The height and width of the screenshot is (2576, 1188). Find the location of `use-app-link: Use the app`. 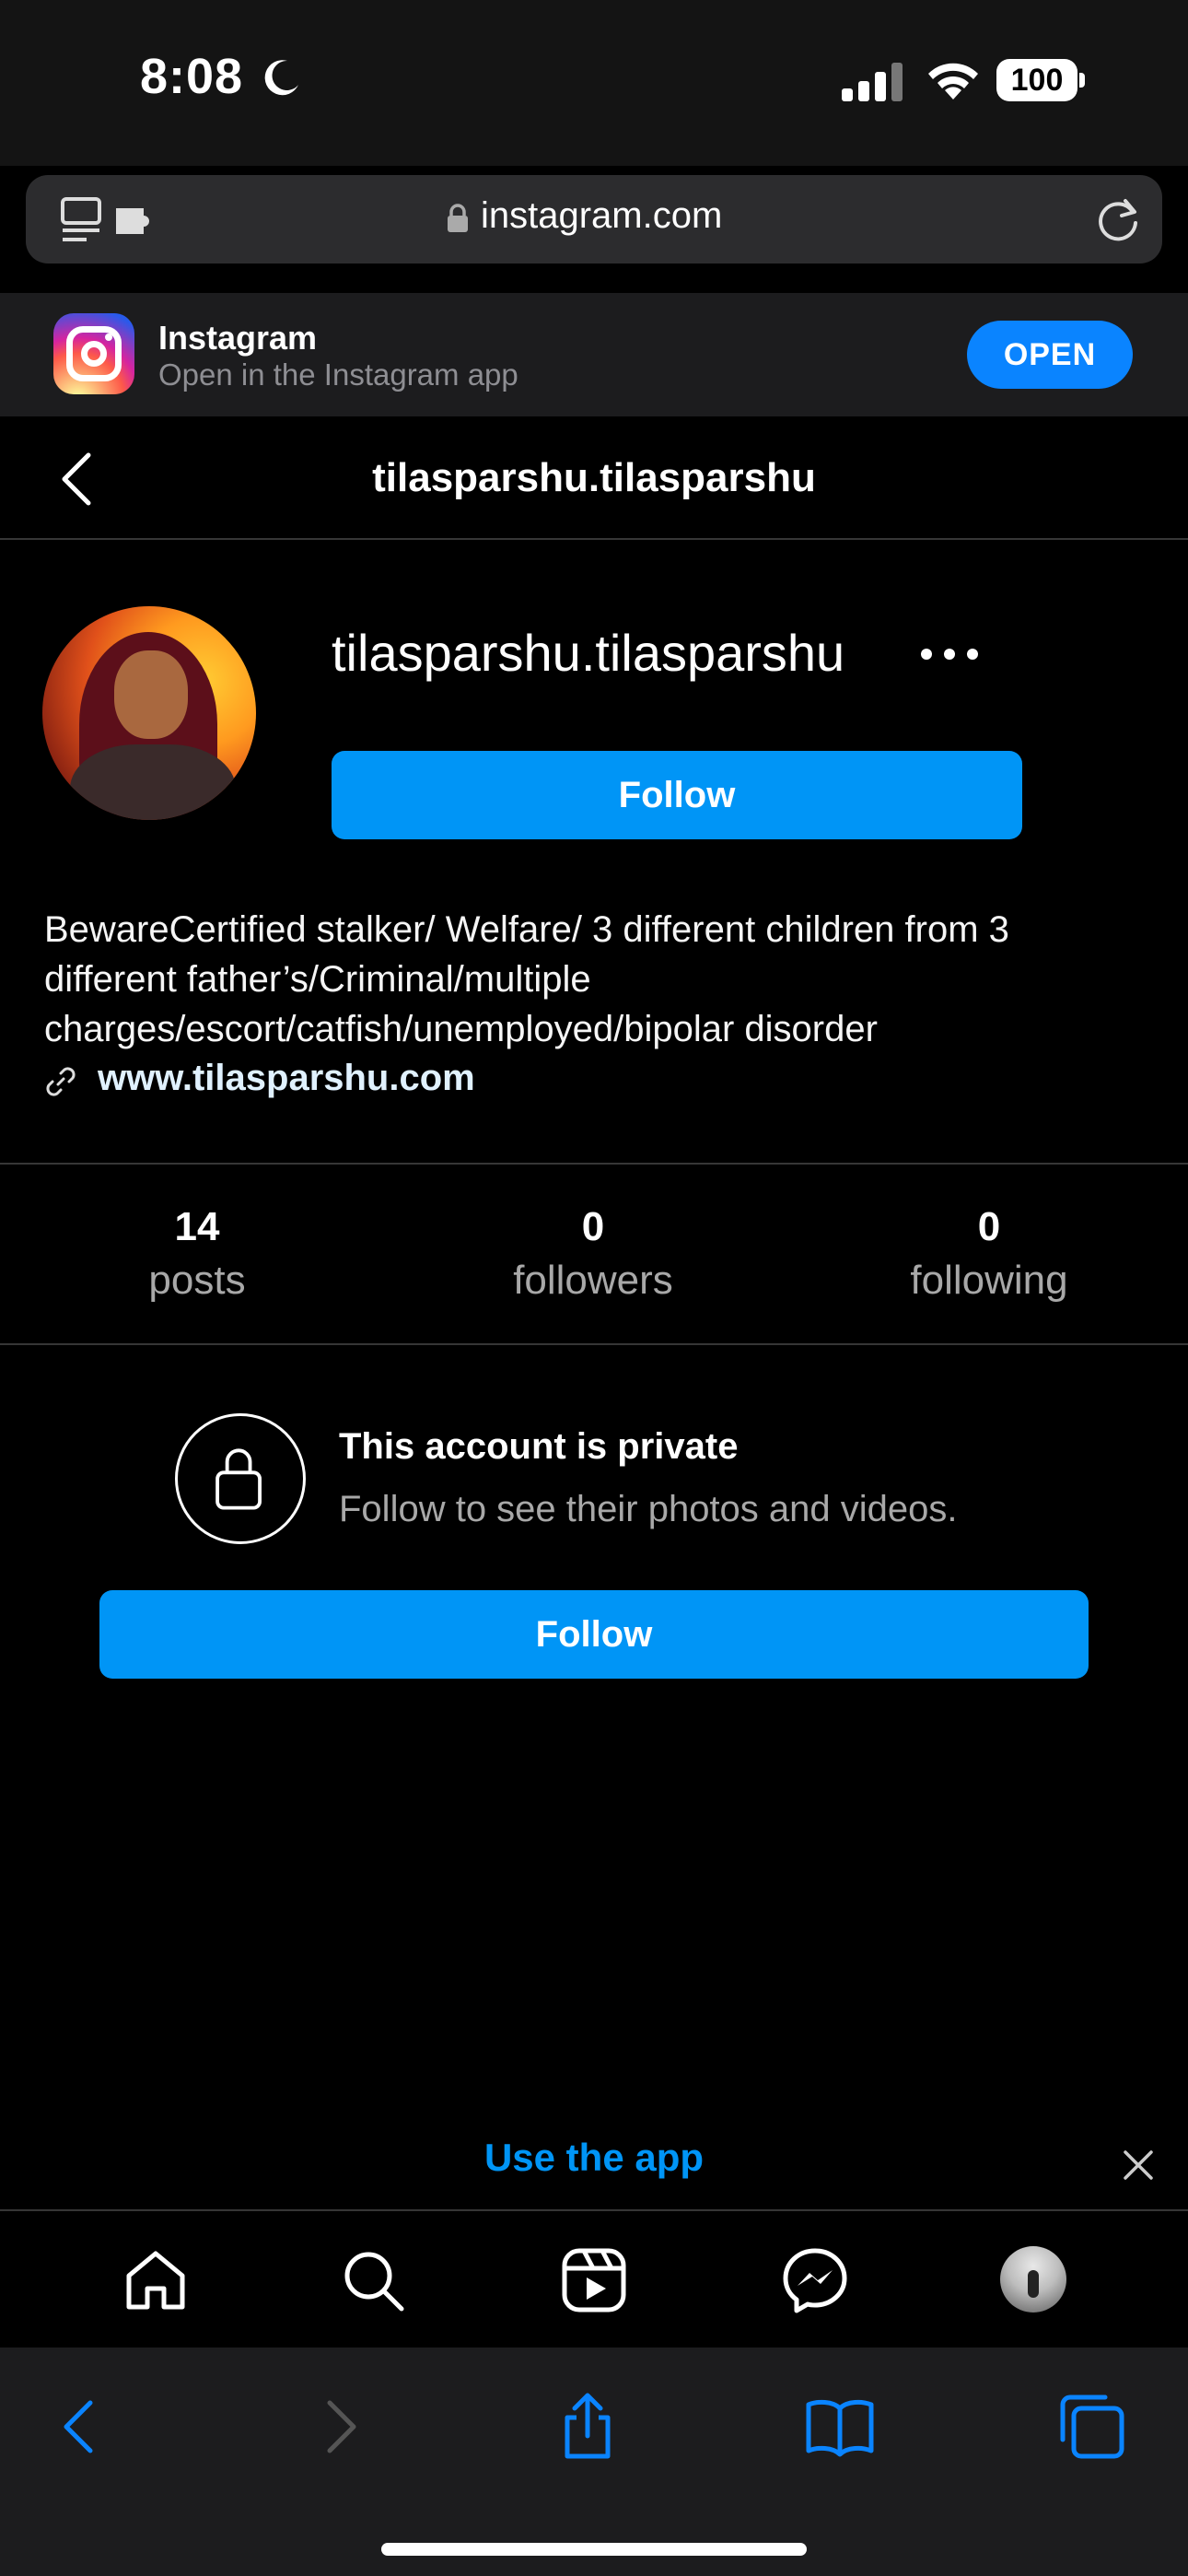

use-app-link: Use the app is located at coordinates (594, 2158).